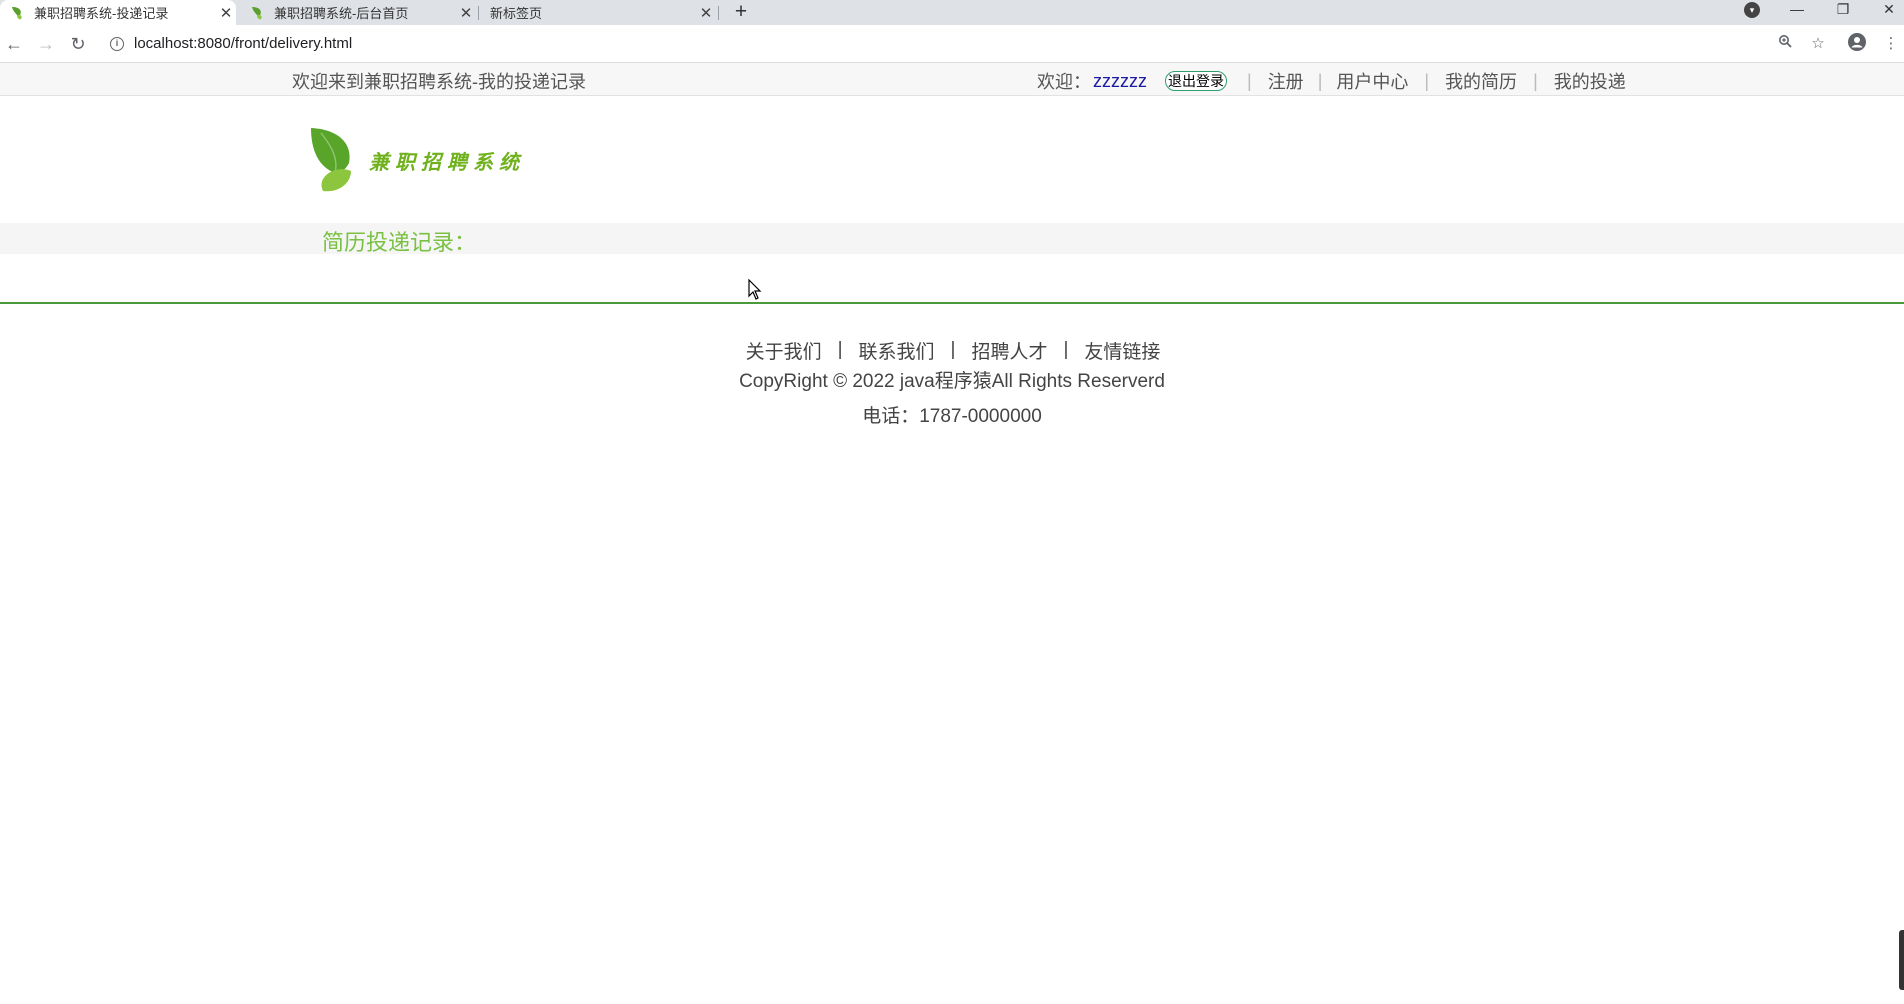 This screenshot has width=1904, height=1004. Describe the element at coordinates (598, 12) in the screenshot. I see `tab-new-tab: 新标签页 ✕` at that location.